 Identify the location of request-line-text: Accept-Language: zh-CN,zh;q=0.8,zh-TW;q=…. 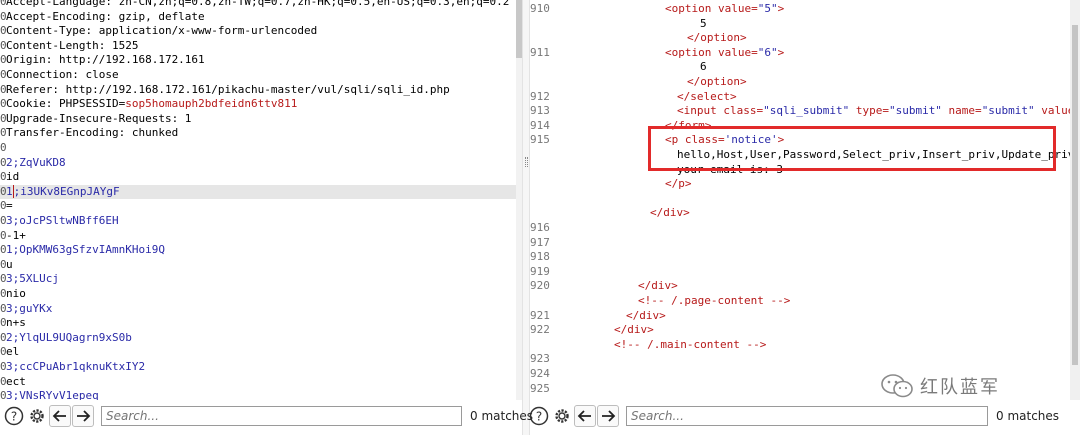
(258, 4).